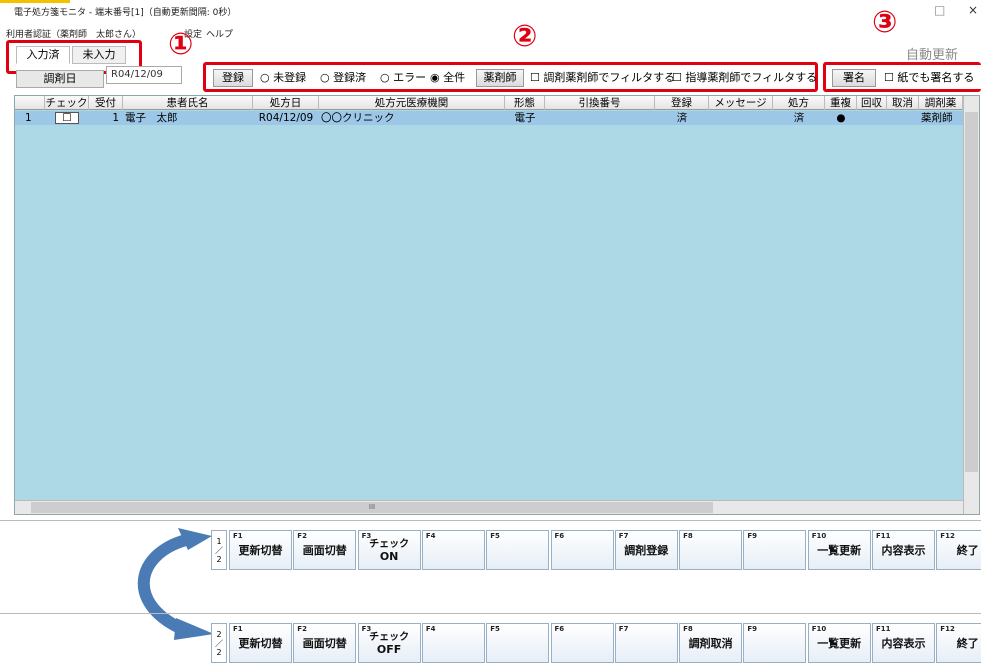 The height and width of the screenshot is (664, 981). I want to click on fkey-label: 終了, so click(959, 551).